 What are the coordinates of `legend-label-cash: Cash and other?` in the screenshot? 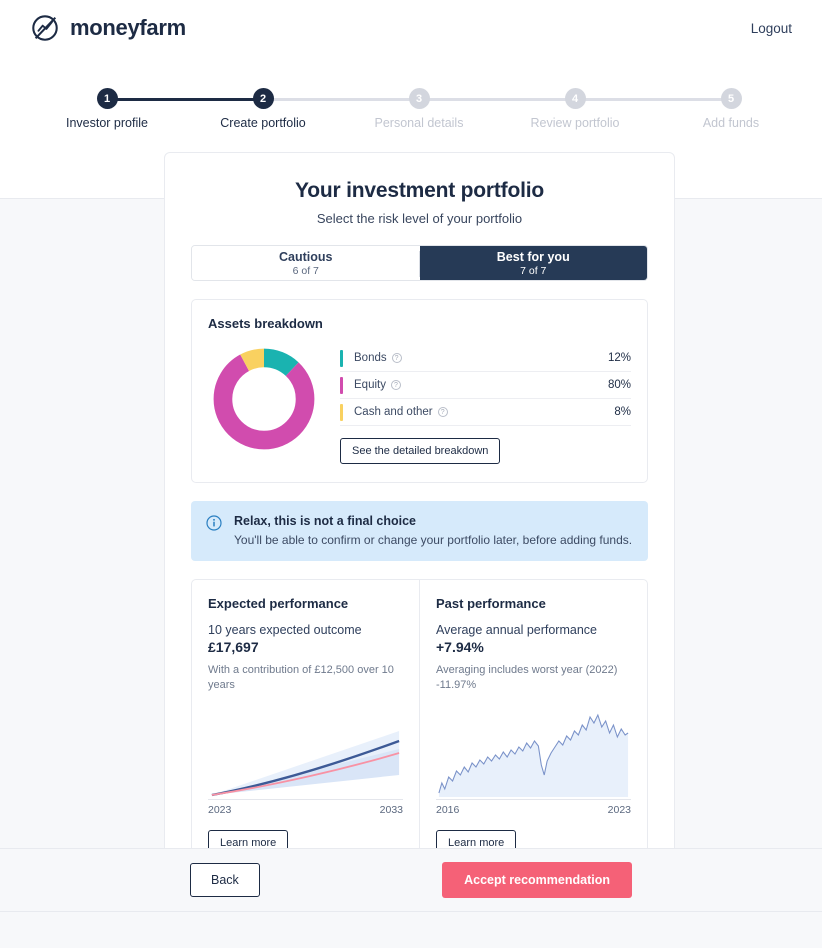 It's located at (401, 412).